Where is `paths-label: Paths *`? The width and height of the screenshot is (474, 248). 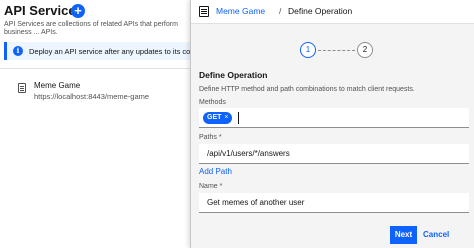 paths-label: Paths * is located at coordinates (210, 137).